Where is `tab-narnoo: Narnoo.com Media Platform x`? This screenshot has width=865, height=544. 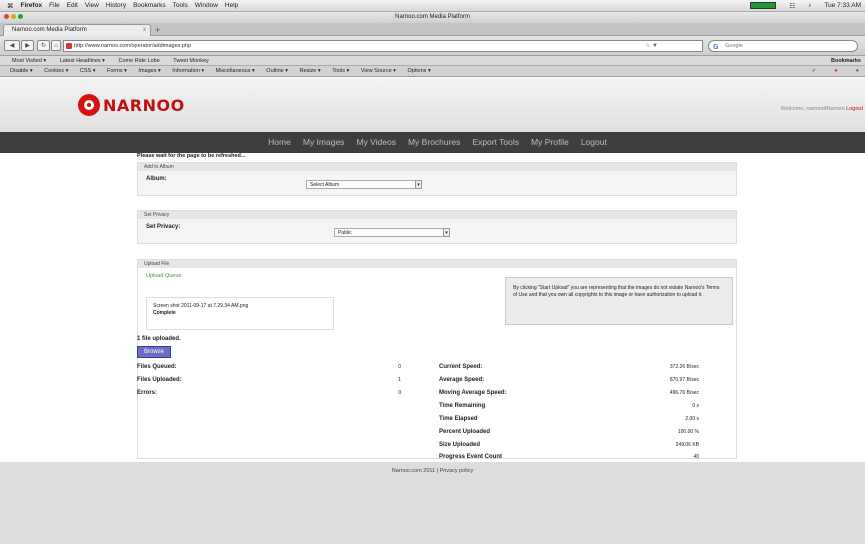
tab-narnoo: Narnoo.com Media Platform x is located at coordinates (77, 30).